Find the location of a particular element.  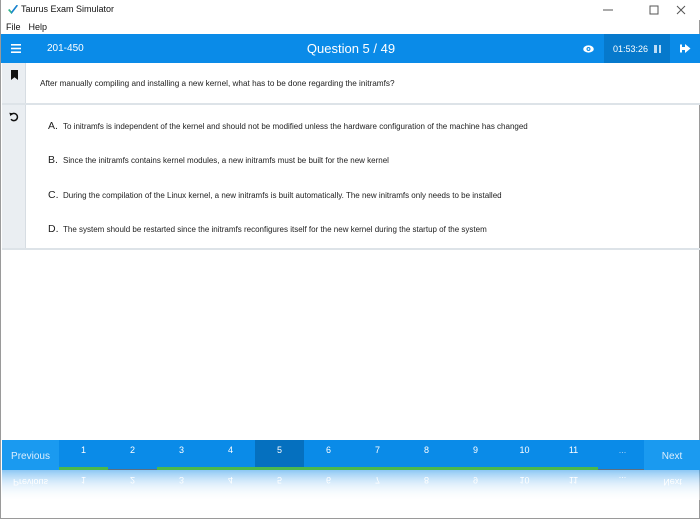

page-label: 9 is located at coordinates (475, 450).